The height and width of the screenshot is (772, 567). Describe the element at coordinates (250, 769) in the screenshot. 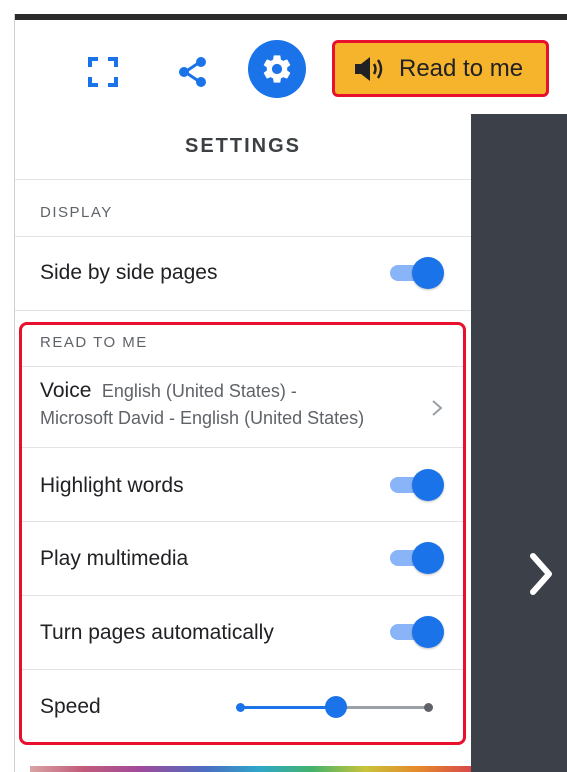

I see `color-strip` at that location.